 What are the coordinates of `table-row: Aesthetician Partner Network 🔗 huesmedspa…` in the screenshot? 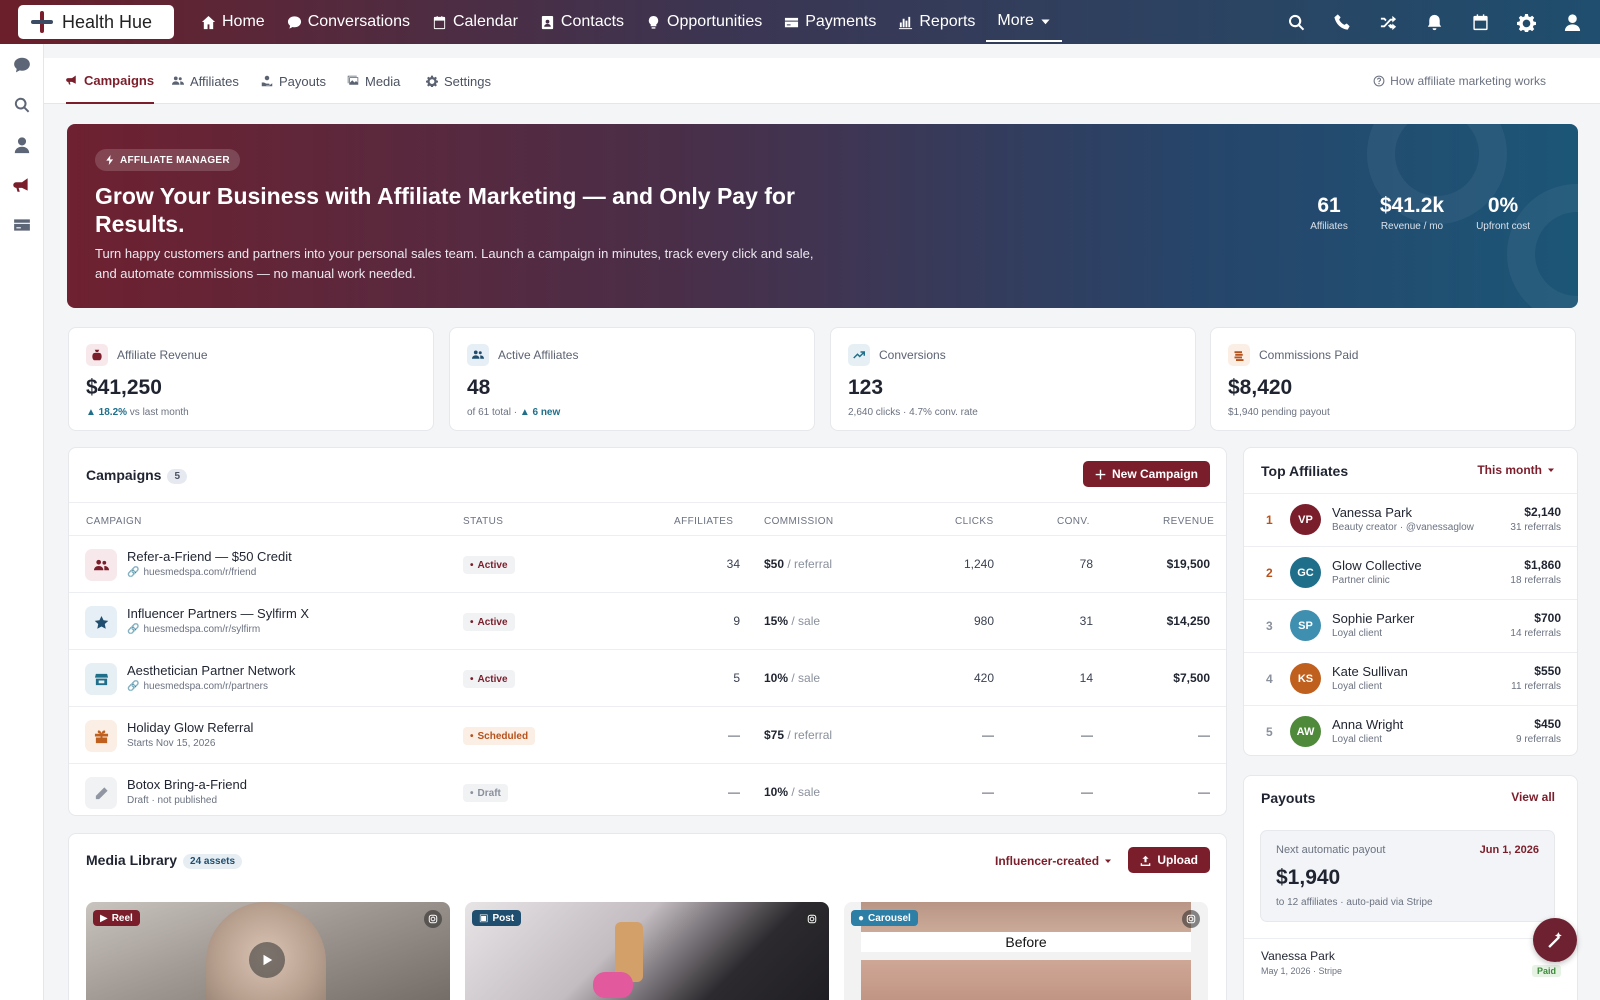 It's located at (647, 678).